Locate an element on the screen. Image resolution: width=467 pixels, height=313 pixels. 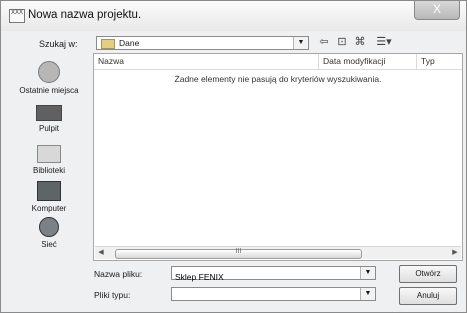
network-icon is located at coordinates (49, 227).